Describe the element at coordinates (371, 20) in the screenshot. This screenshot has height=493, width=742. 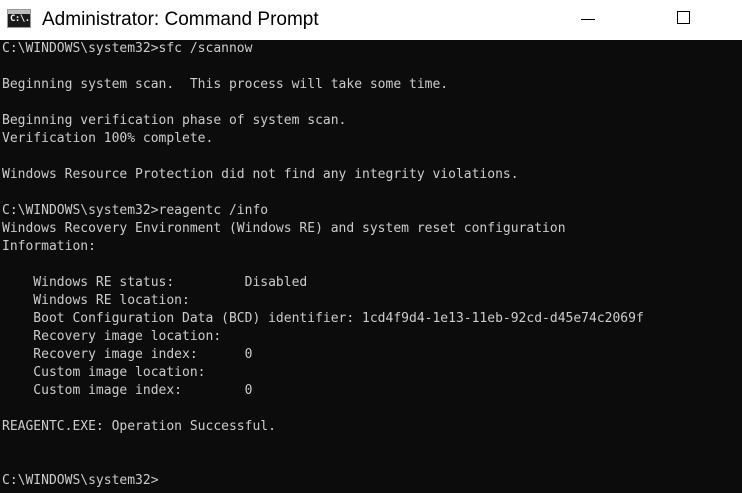
I see `title-bar: C:\. Administrator: Command Prompt` at that location.